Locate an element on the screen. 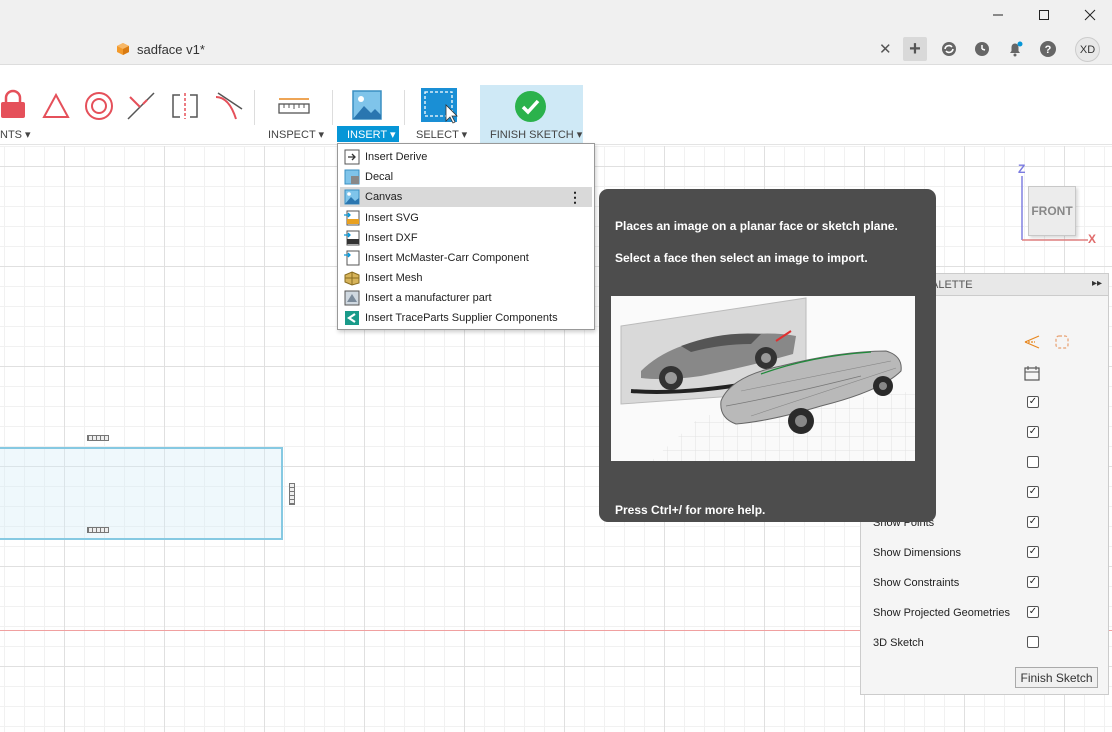 This screenshot has height=732, width=1112. menu-item-label: Insert a manufacturer part is located at coordinates (428, 298).